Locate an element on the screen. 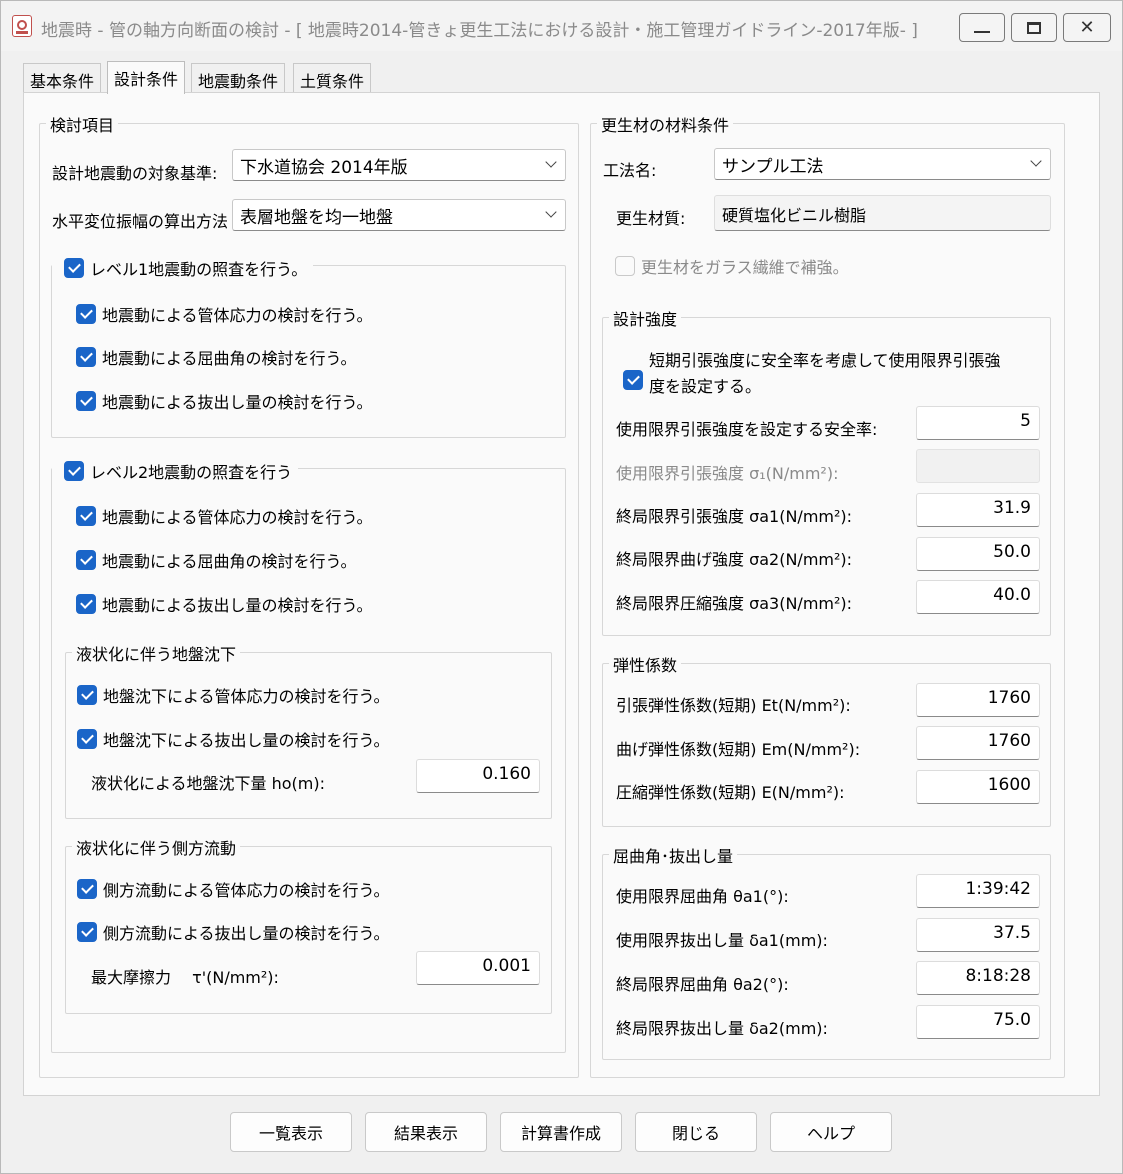 The width and height of the screenshot is (1123, 1174). design-strength-title: 設計強度 is located at coordinates (645, 318).